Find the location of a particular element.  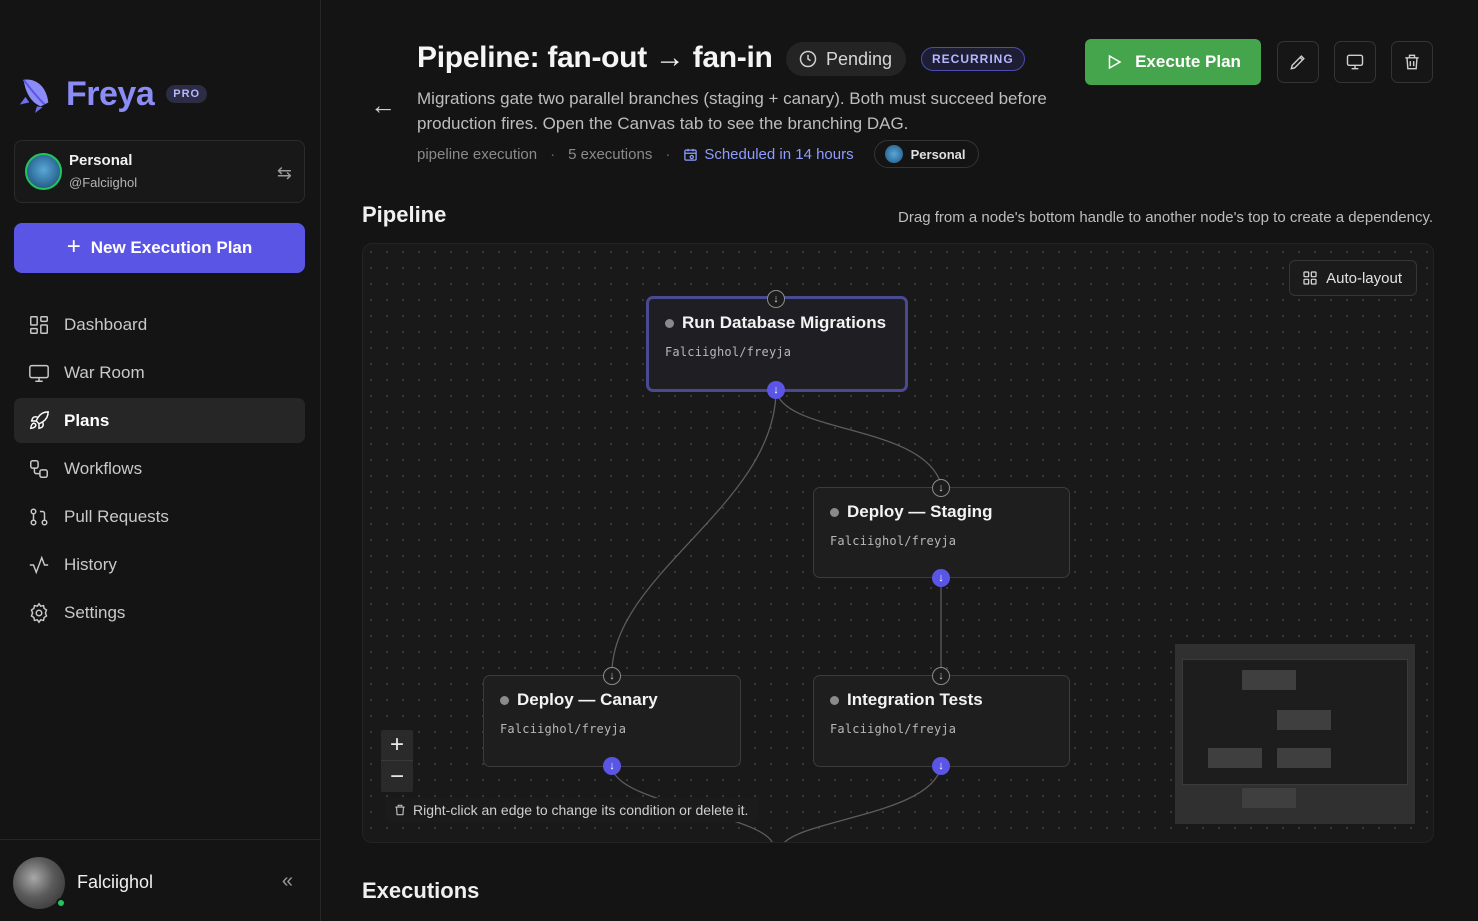

clock-icon is located at coordinates (808, 59).